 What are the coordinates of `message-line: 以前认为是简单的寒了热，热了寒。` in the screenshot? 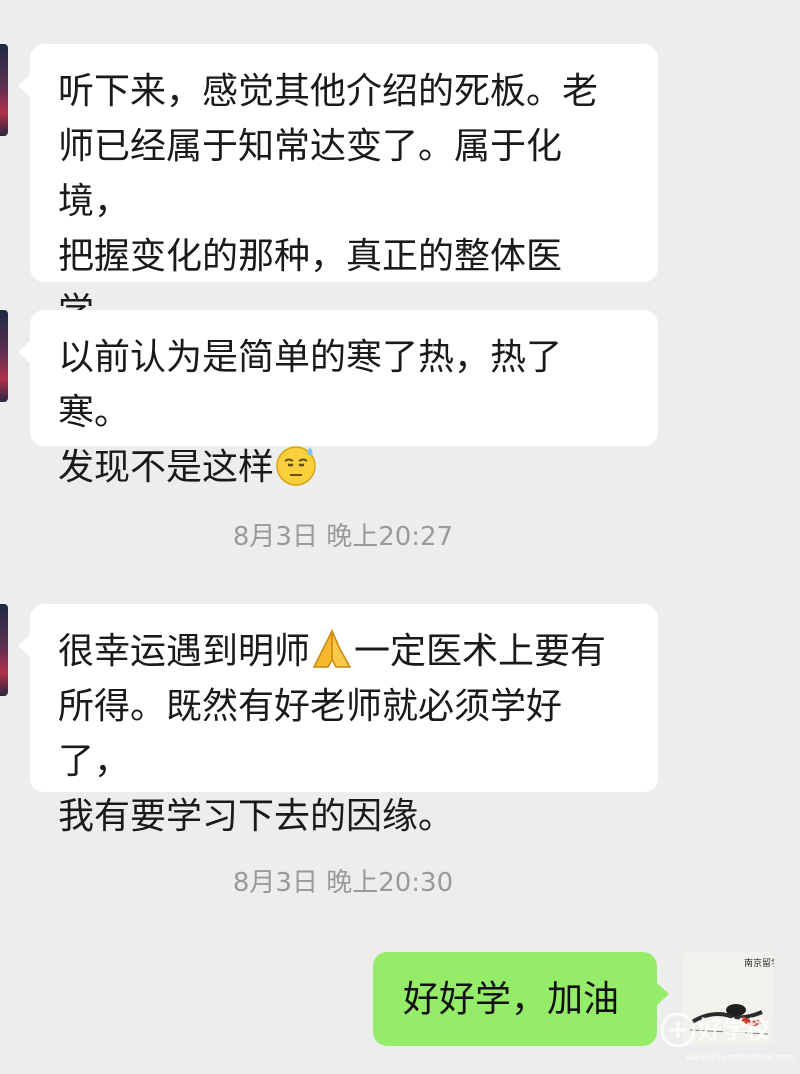 It's located at (310, 385).